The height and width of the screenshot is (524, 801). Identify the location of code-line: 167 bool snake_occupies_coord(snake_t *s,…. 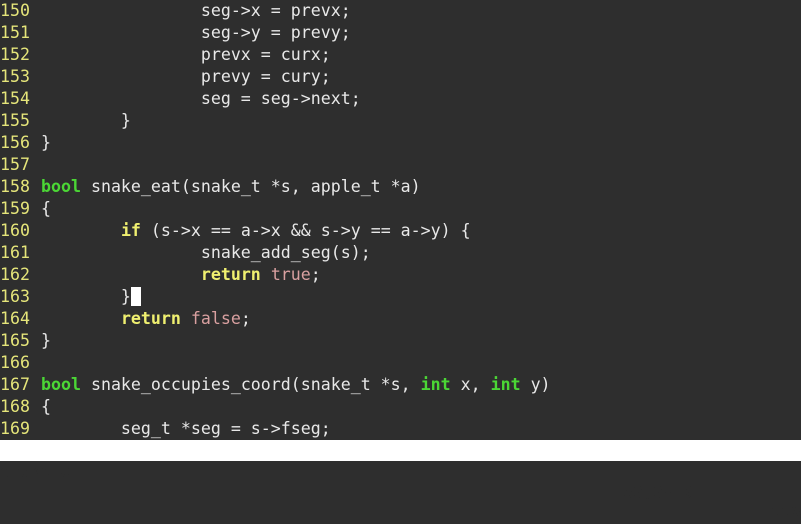
(400, 385).